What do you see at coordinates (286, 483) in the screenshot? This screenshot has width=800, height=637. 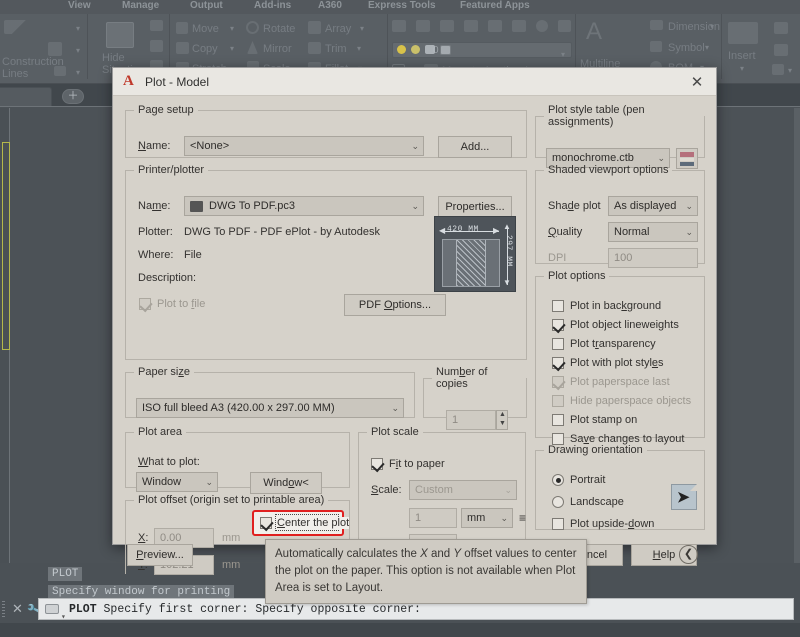 I see `window-pick-button: Window<` at bounding box center [286, 483].